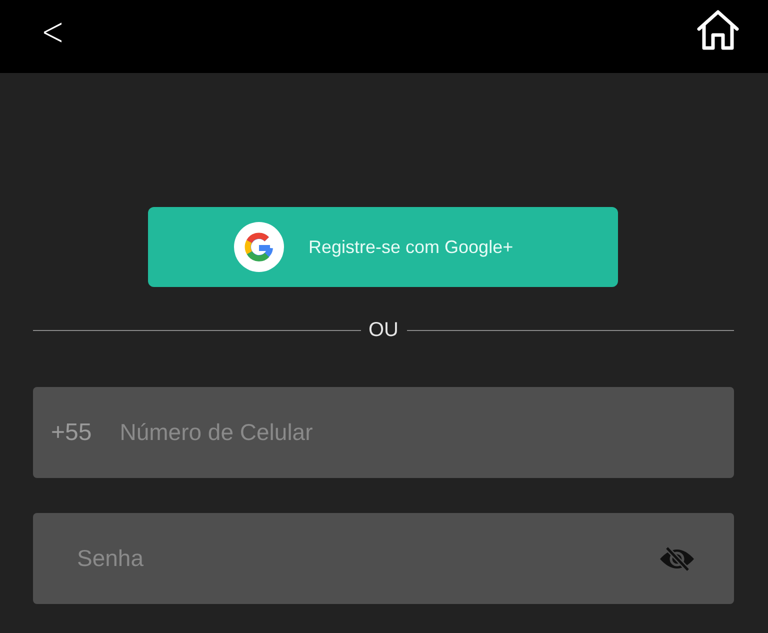  Describe the element at coordinates (71, 432) in the screenshot. I see `country-code: +55` at that location.